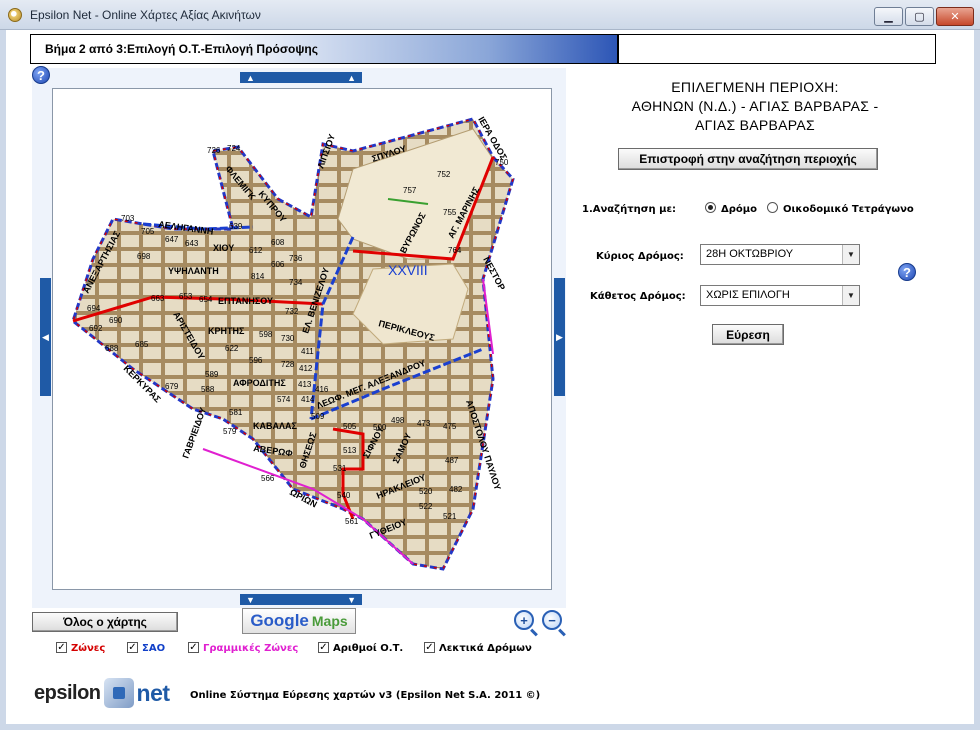  I want to click on block-number: 639, so click(236, 226).